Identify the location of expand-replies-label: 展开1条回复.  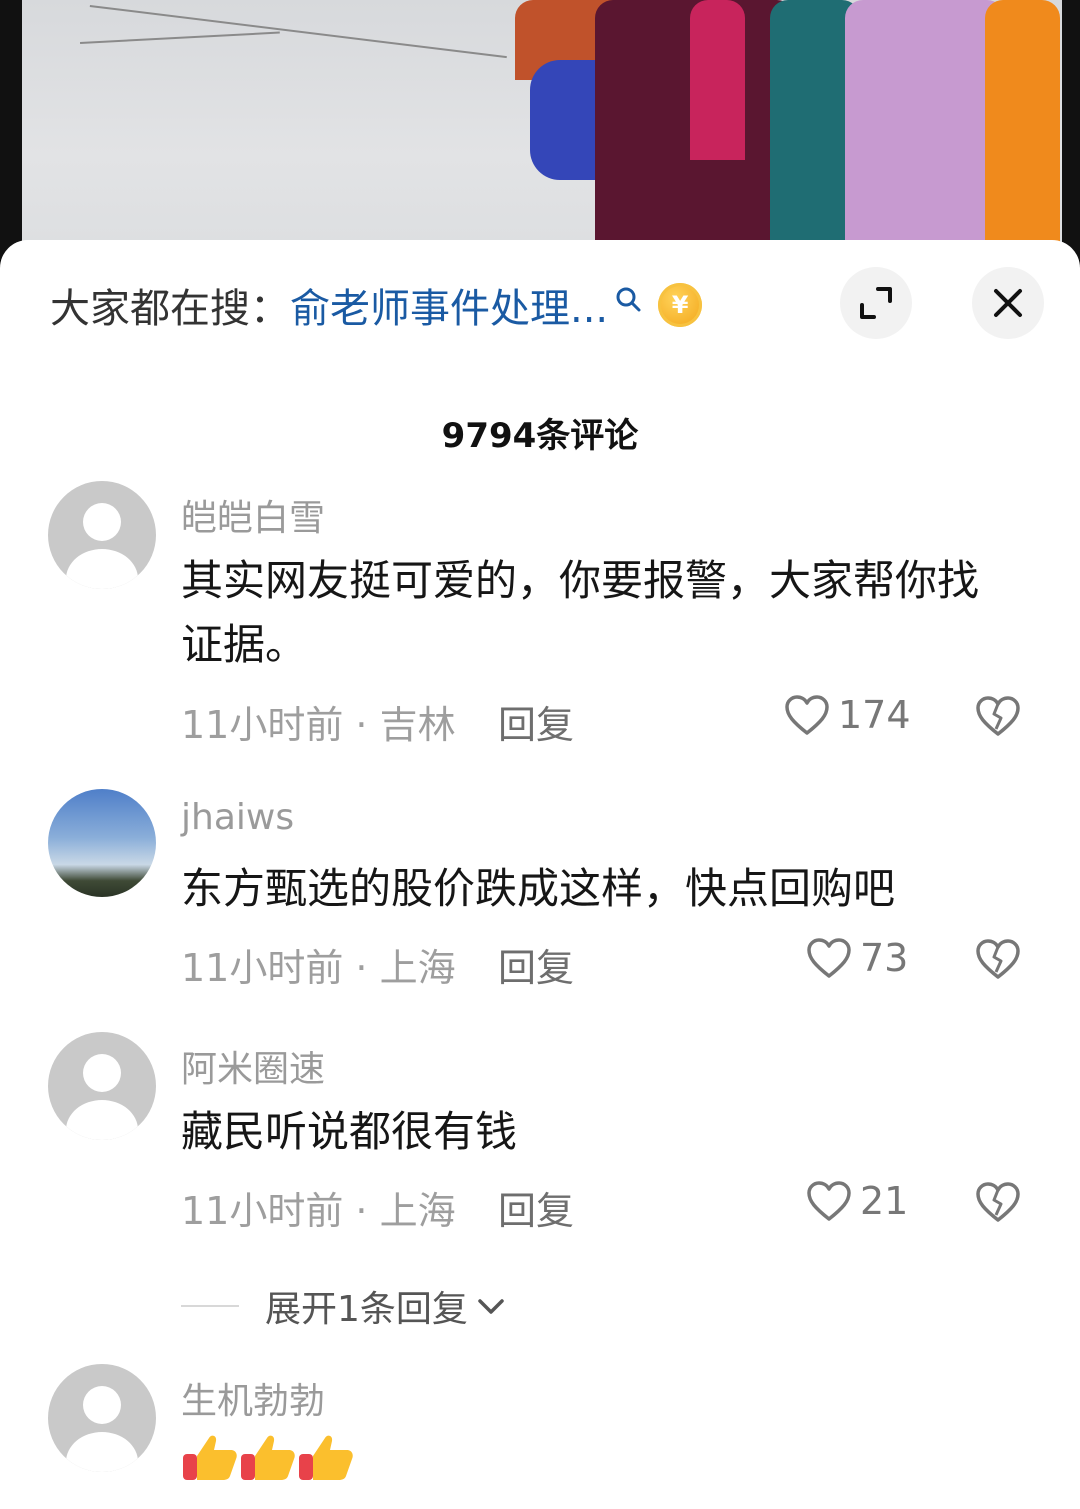
(366, 1309).